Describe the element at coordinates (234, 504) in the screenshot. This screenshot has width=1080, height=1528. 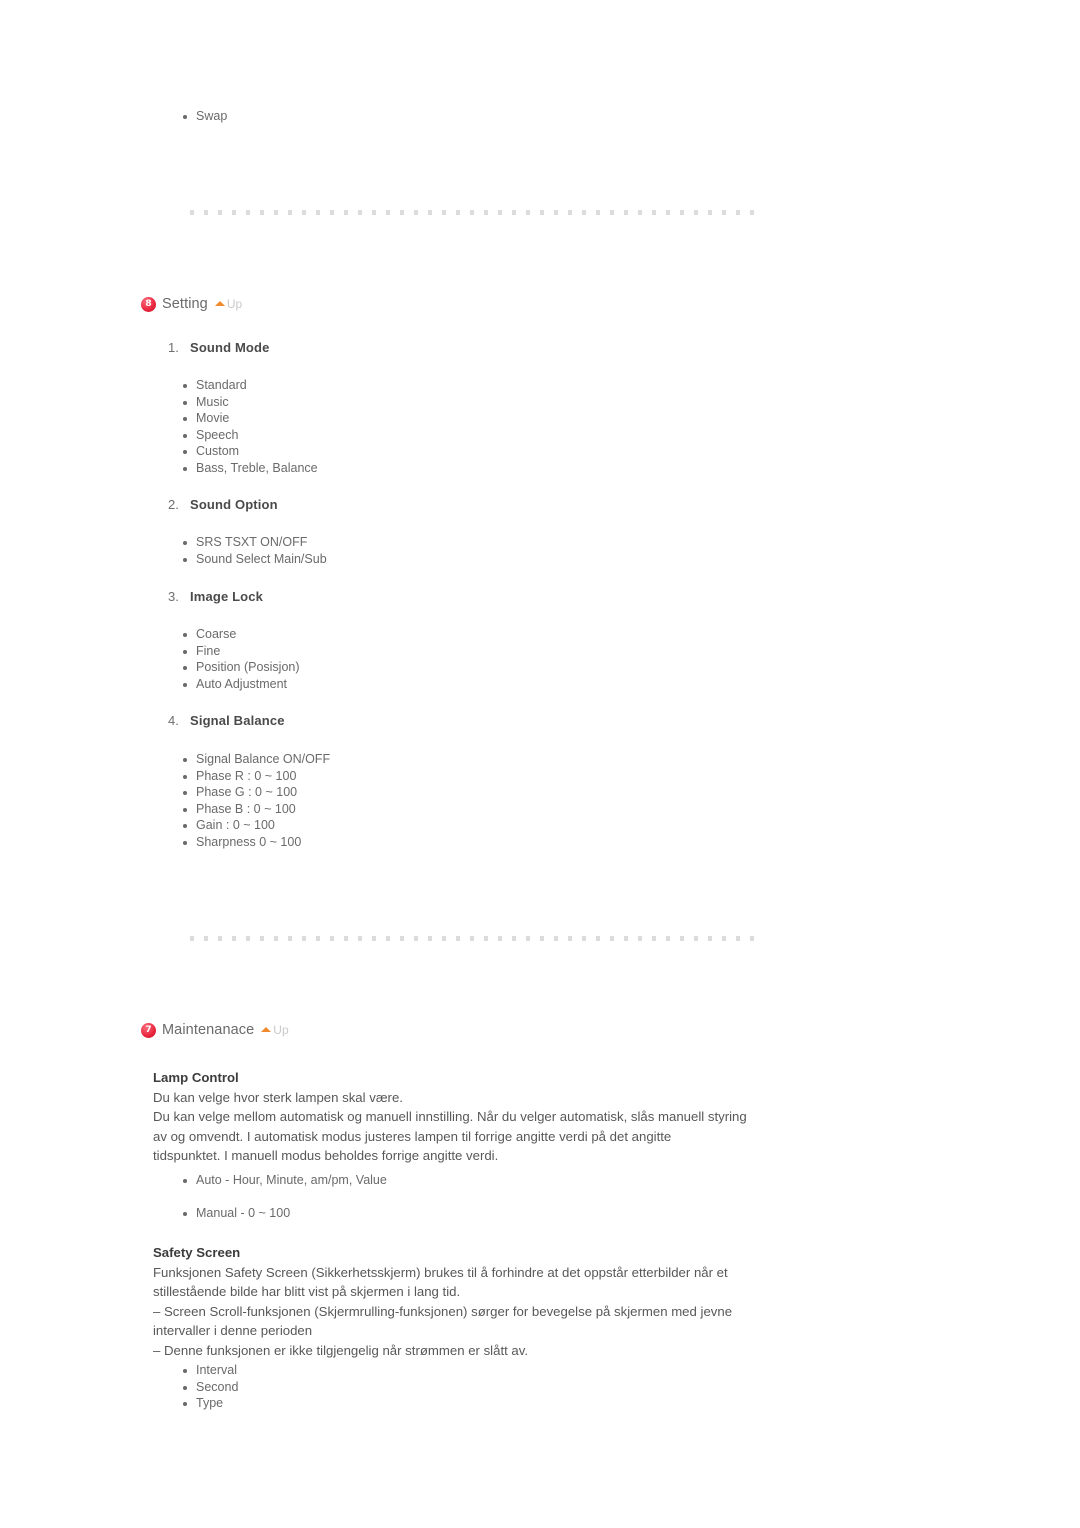
I see `item-label: Sound Option` at that location.